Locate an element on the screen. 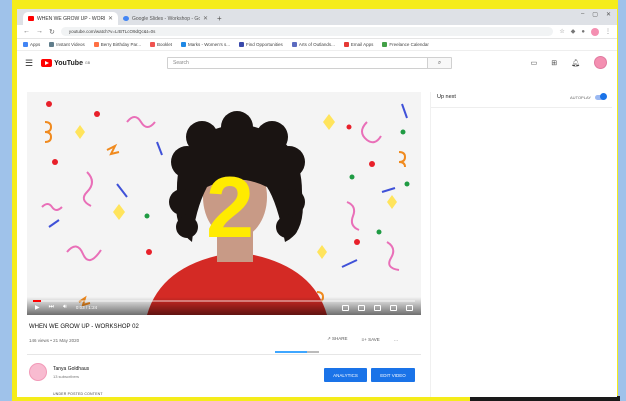  youtube-header: ☰ YouTube GB Search ⌕ ▭ ⊞ 🔔︎ is located at coordinates (317, 63).